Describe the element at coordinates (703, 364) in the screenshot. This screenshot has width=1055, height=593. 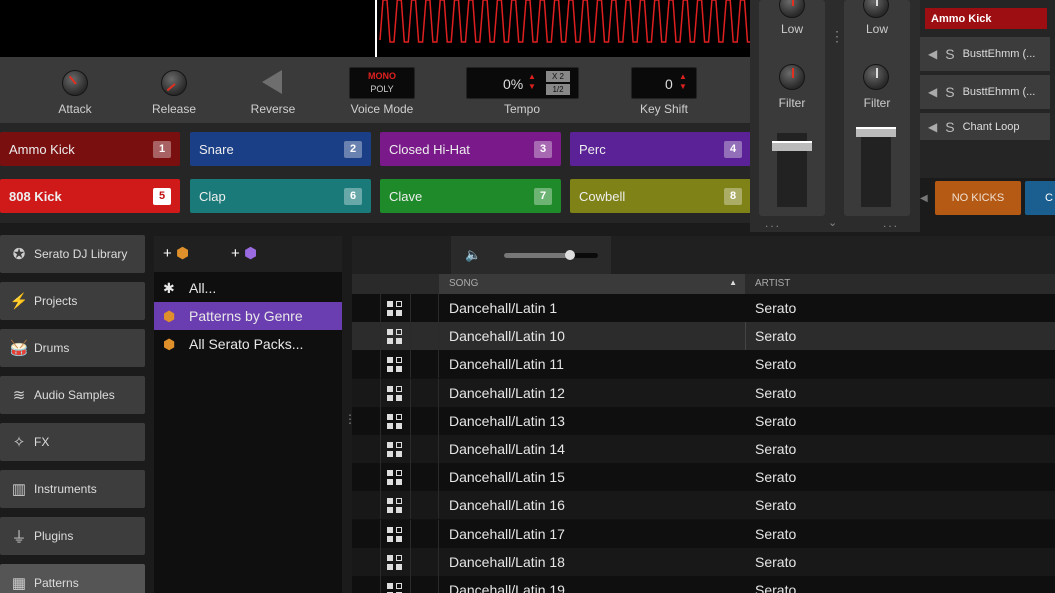
I see `table-row: Dancehall/Latin 11 Serato` at that location.